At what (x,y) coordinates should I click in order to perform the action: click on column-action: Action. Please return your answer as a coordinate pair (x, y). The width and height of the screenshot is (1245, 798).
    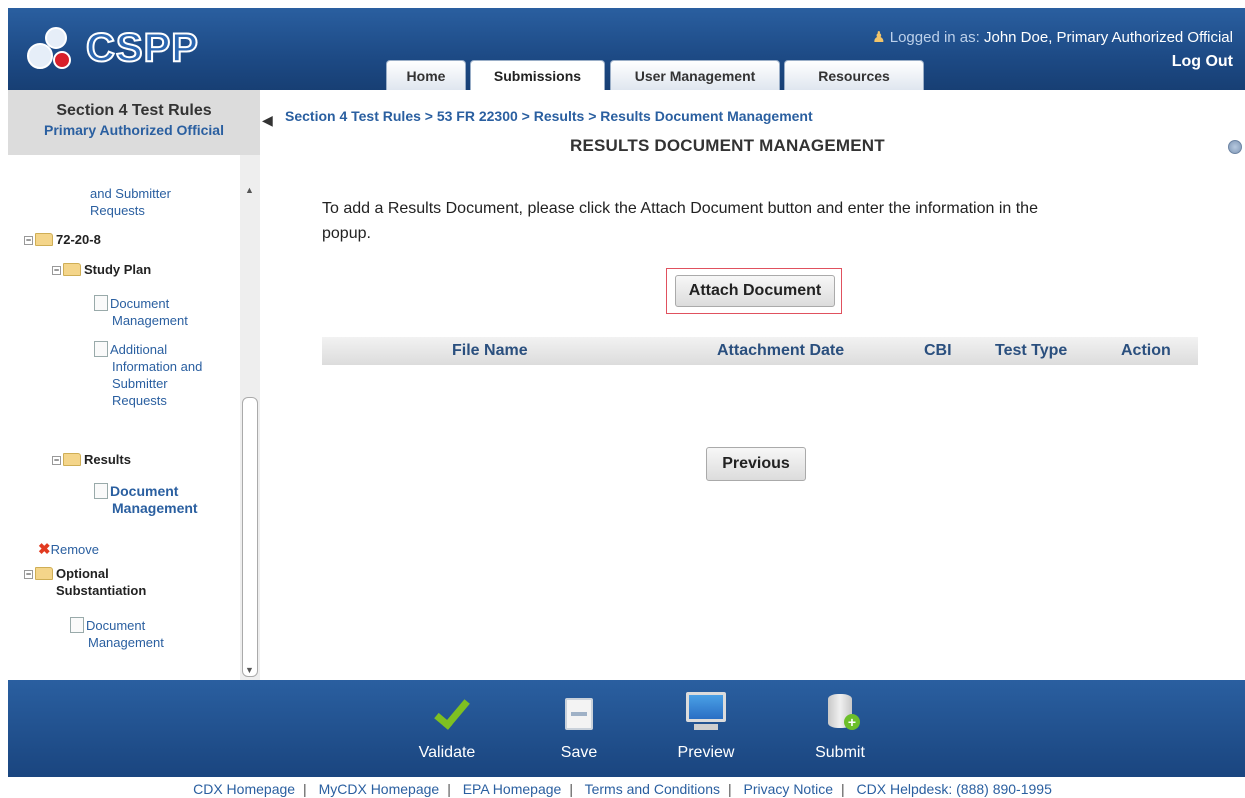
    Looking at the image, I should click on (1146, 351).